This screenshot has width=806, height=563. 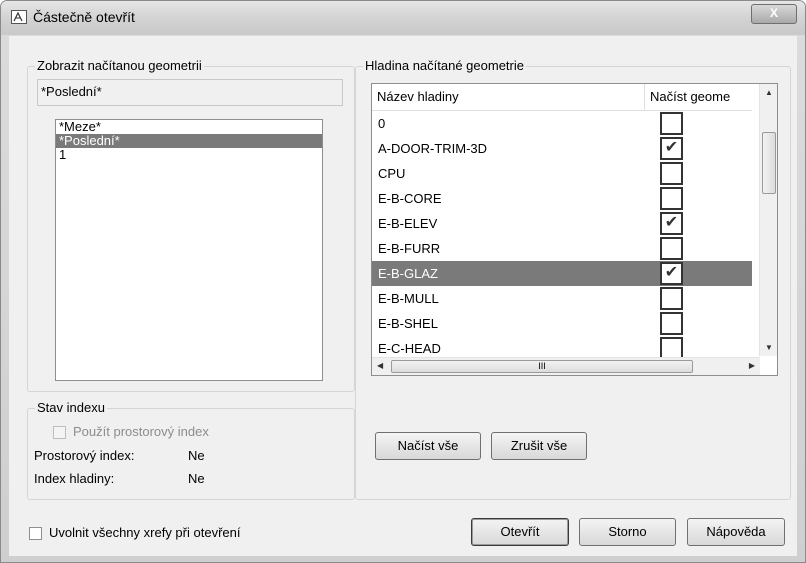 I want to click on layer-index-value: Ne, so click(x=196, y=478).